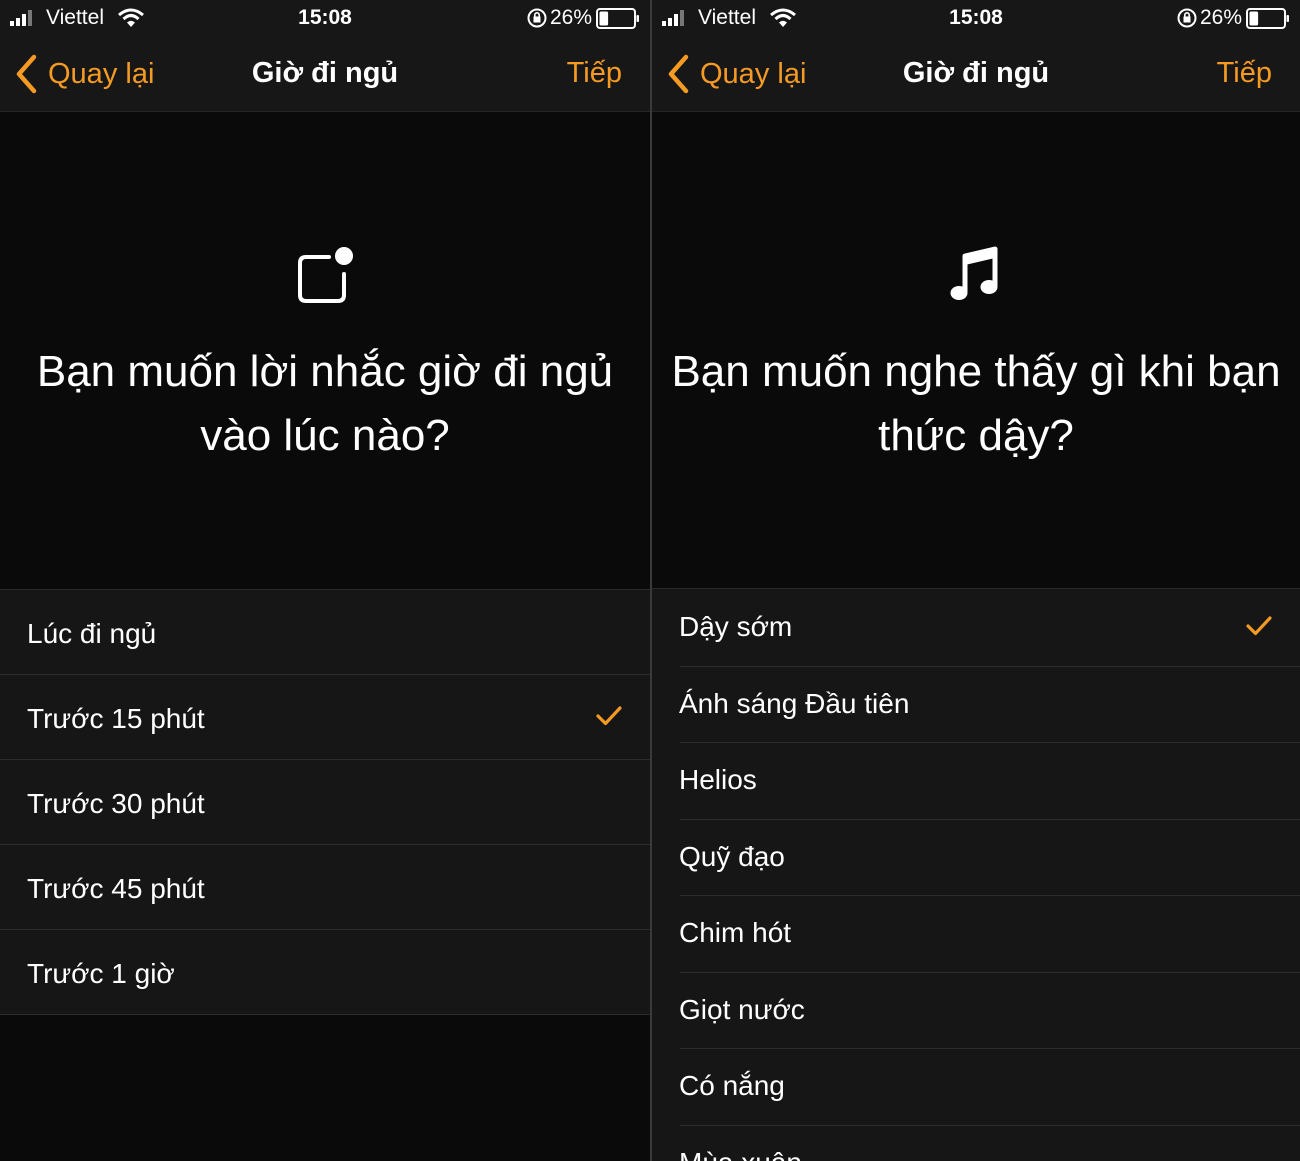  I want to click on option-label: Lúc đi ngủ, so click(92, 633).